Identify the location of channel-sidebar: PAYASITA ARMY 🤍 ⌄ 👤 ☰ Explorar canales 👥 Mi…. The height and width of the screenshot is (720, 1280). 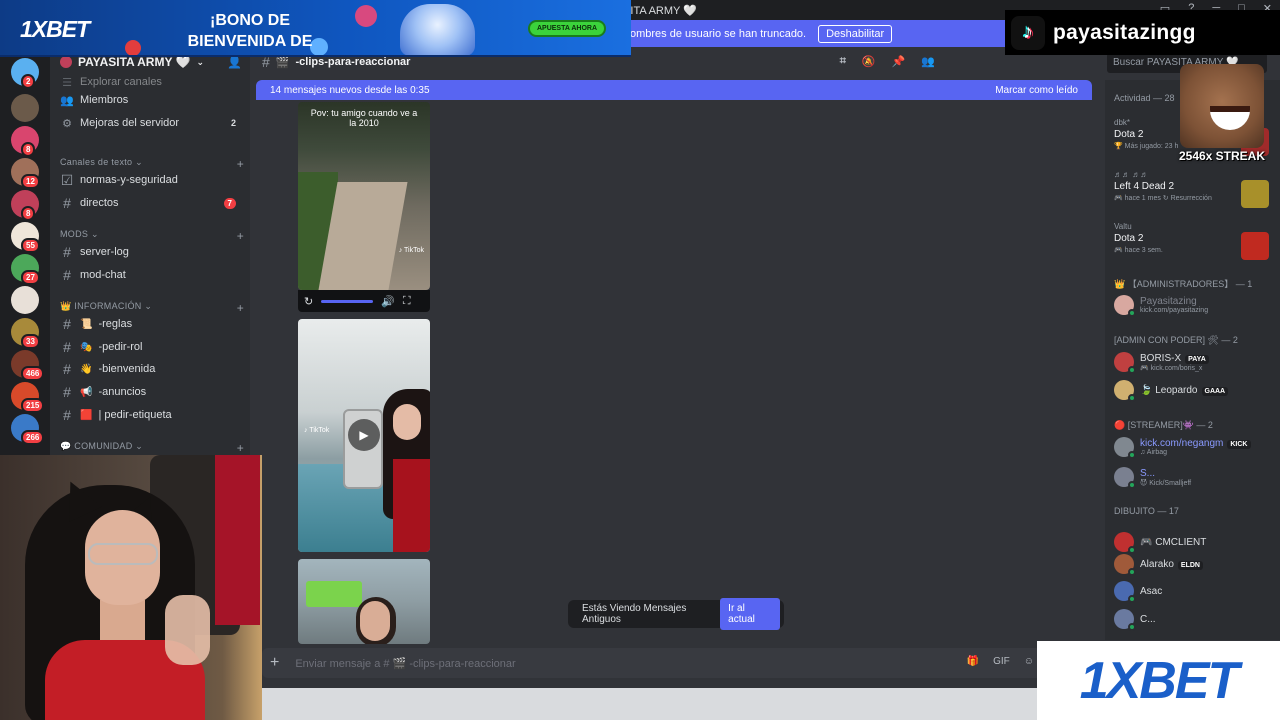
(150, 252).